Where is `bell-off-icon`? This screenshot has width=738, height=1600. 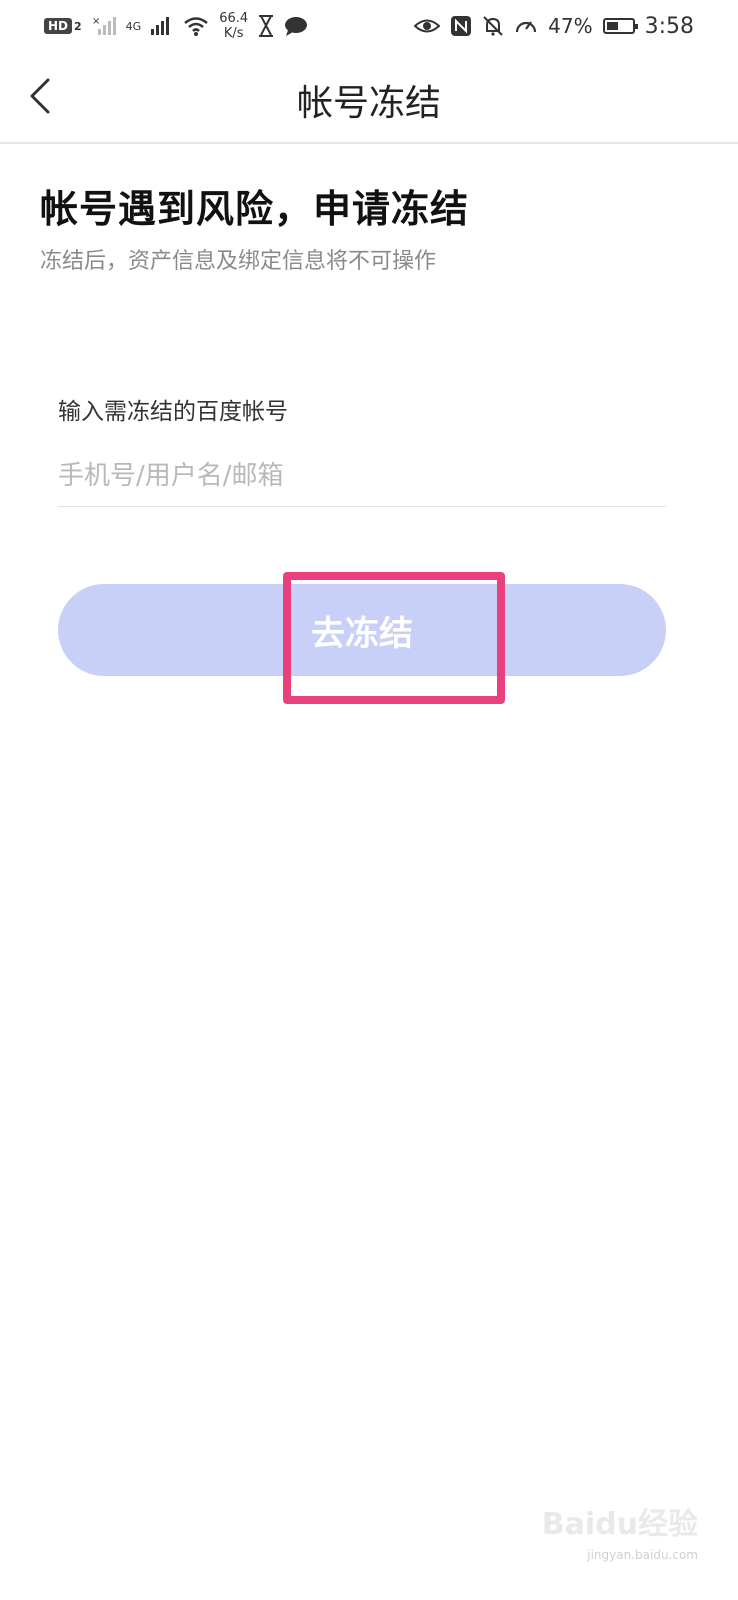
bell-off-icon is located at coordinates (493, 26).